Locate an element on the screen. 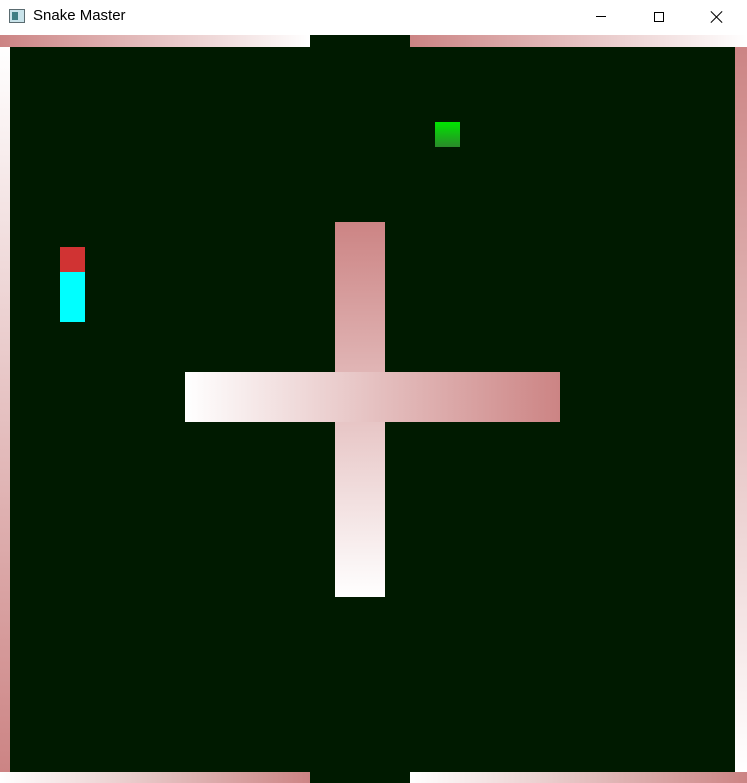  minimize-icon is located at coordinates (601, 16).